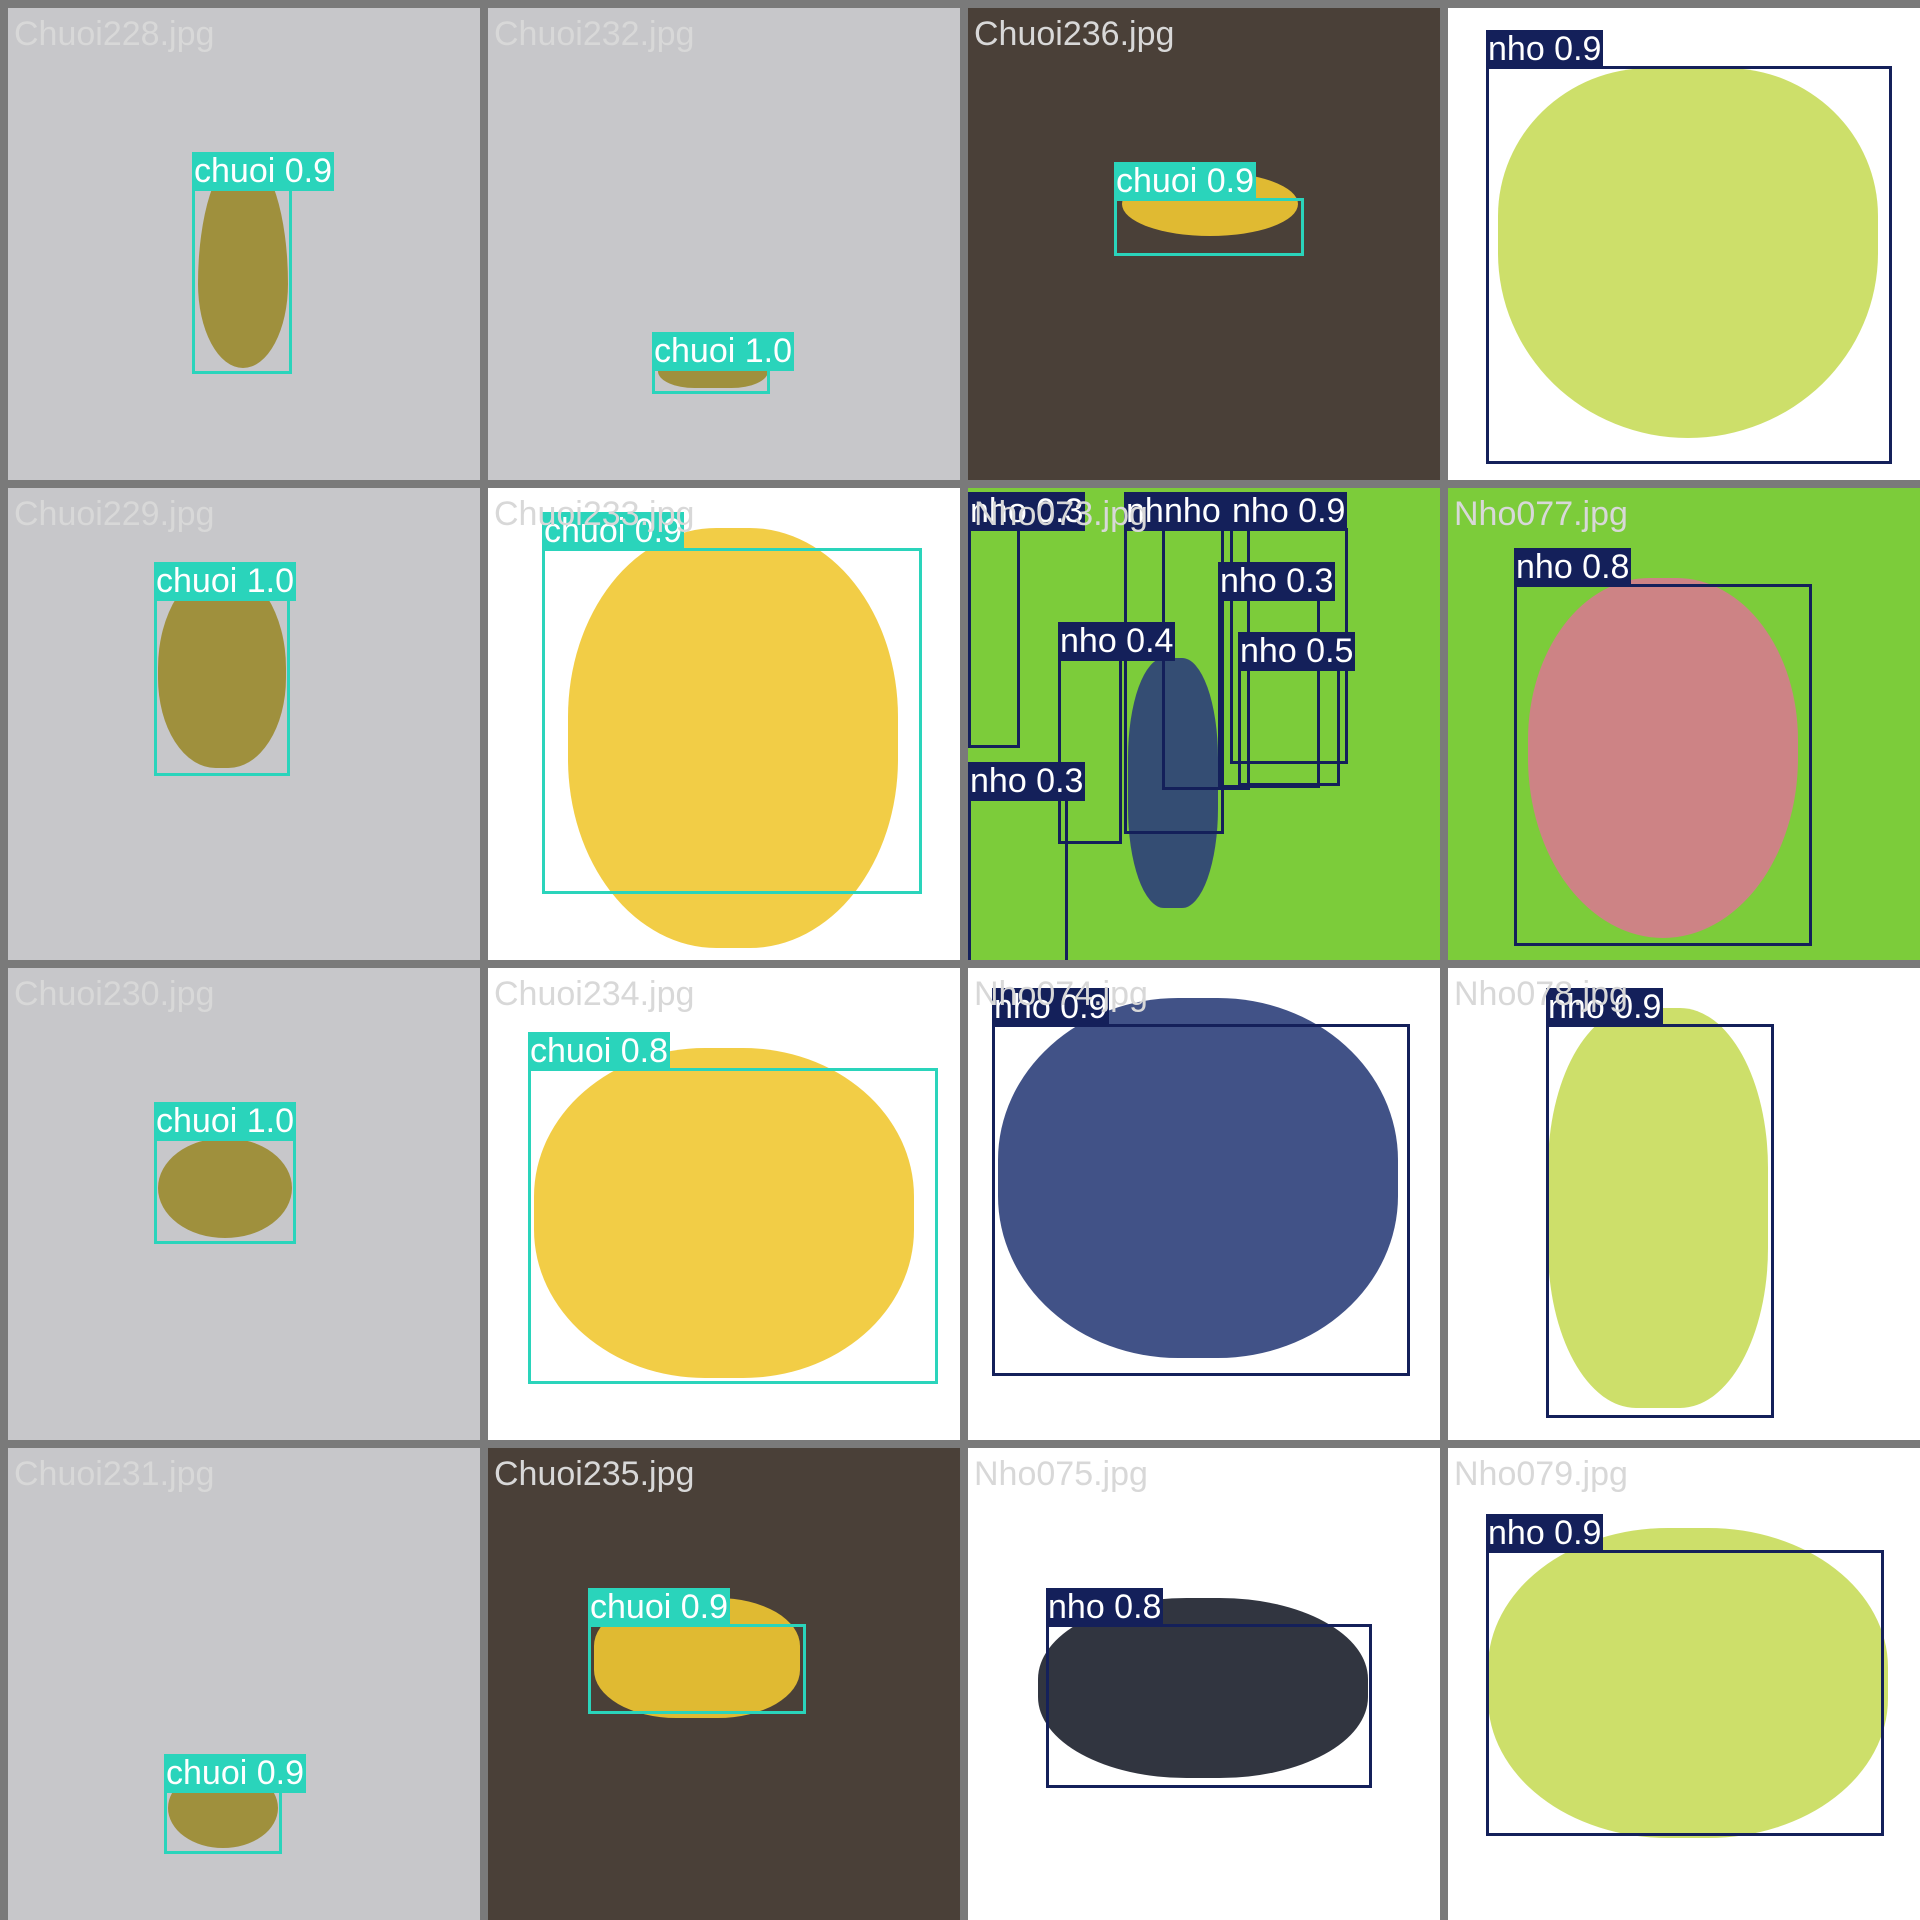 The height and width of the screenshot is (1920, 1920). Describe the element at coordinates (1541, 1474) in the screenshot. I see `tile-filename: Nho079.jpg` at that location.